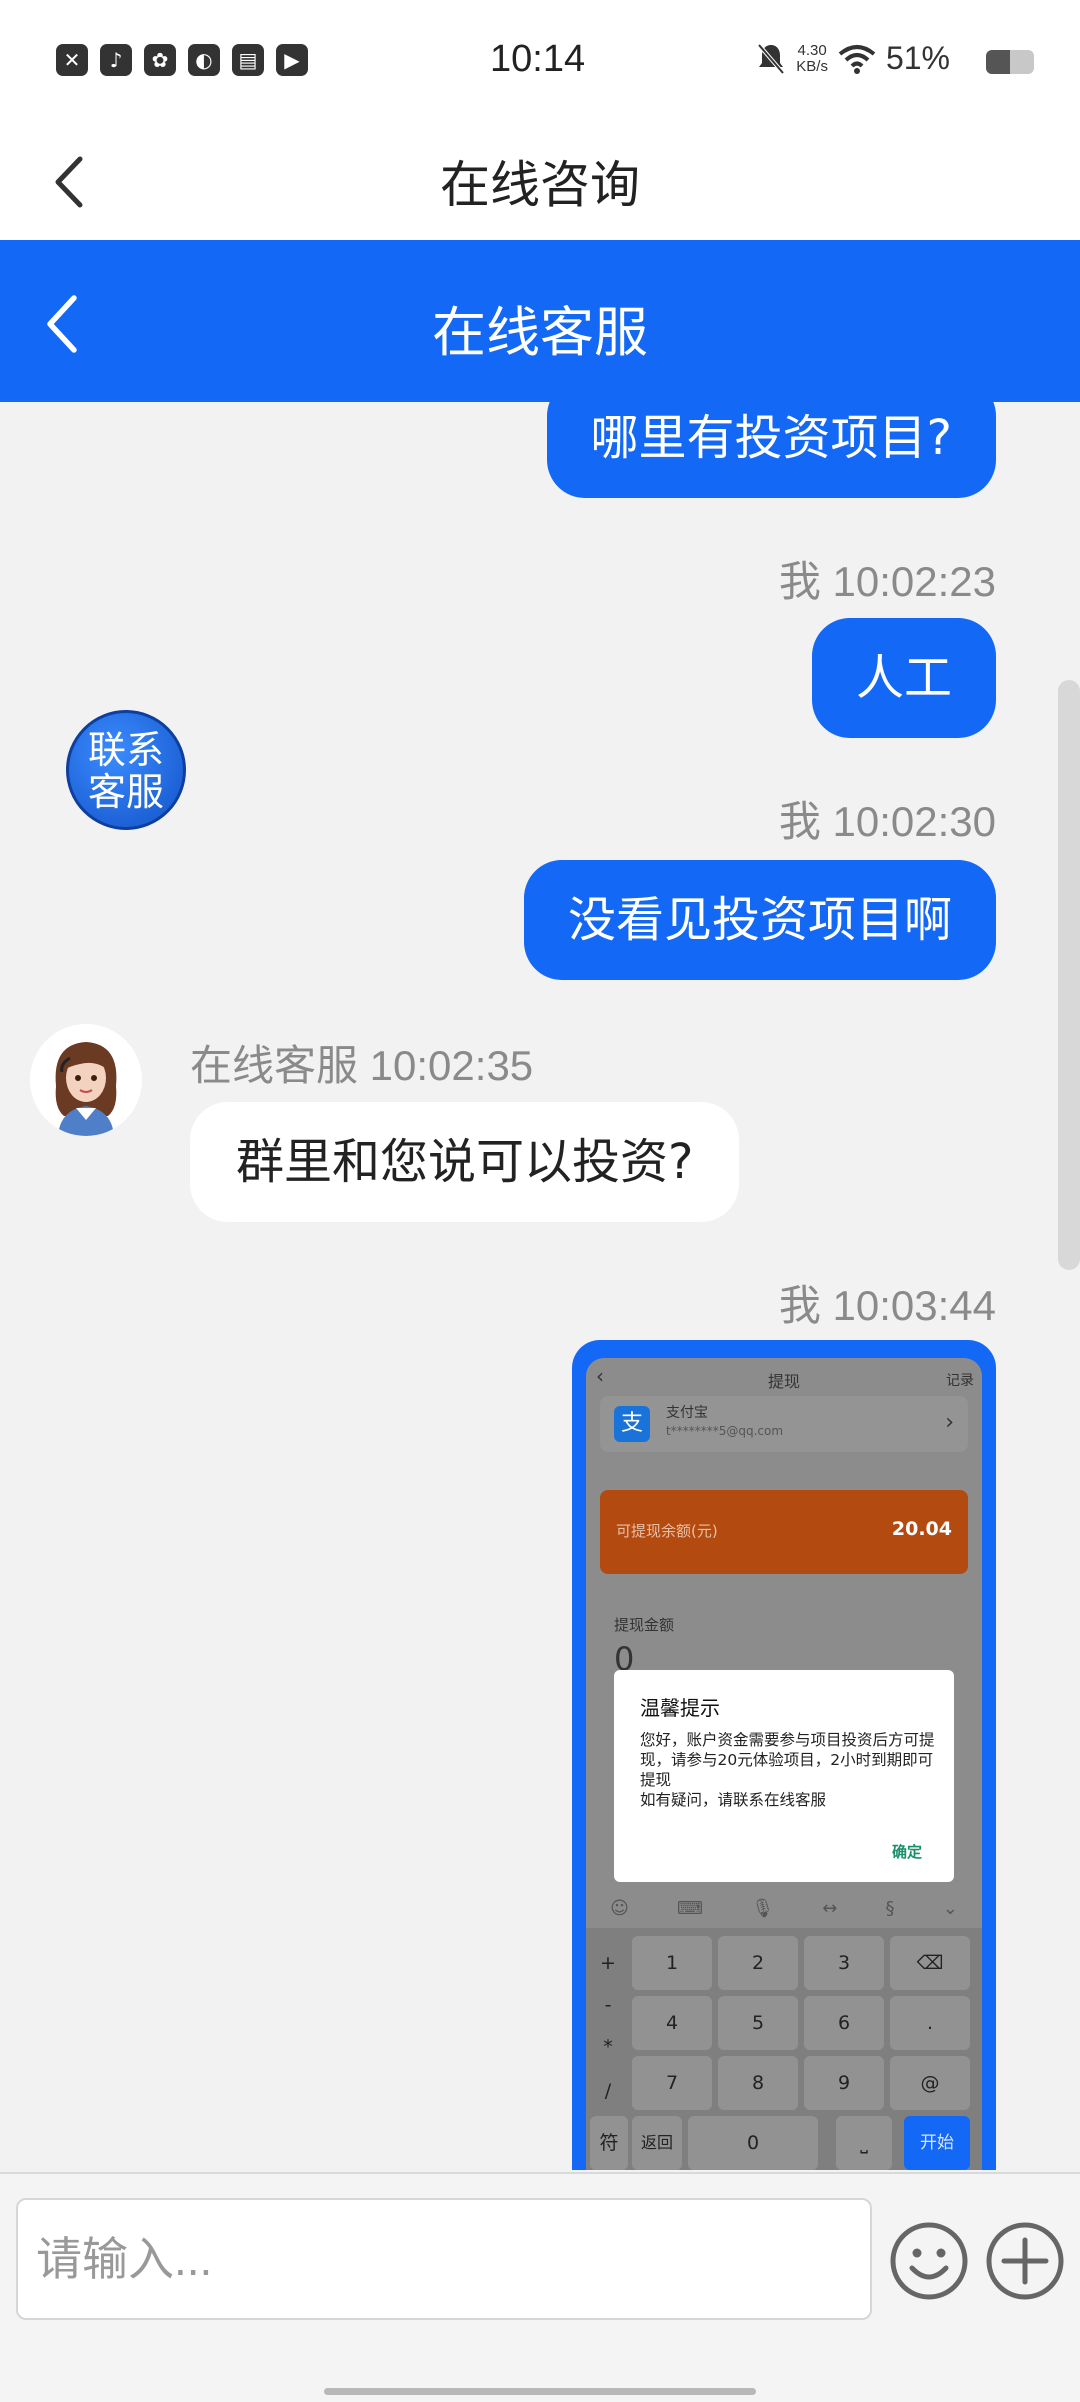  Describe the element at coordinates (771, 58) in the screenshot. I see `mute-icon` at that location.